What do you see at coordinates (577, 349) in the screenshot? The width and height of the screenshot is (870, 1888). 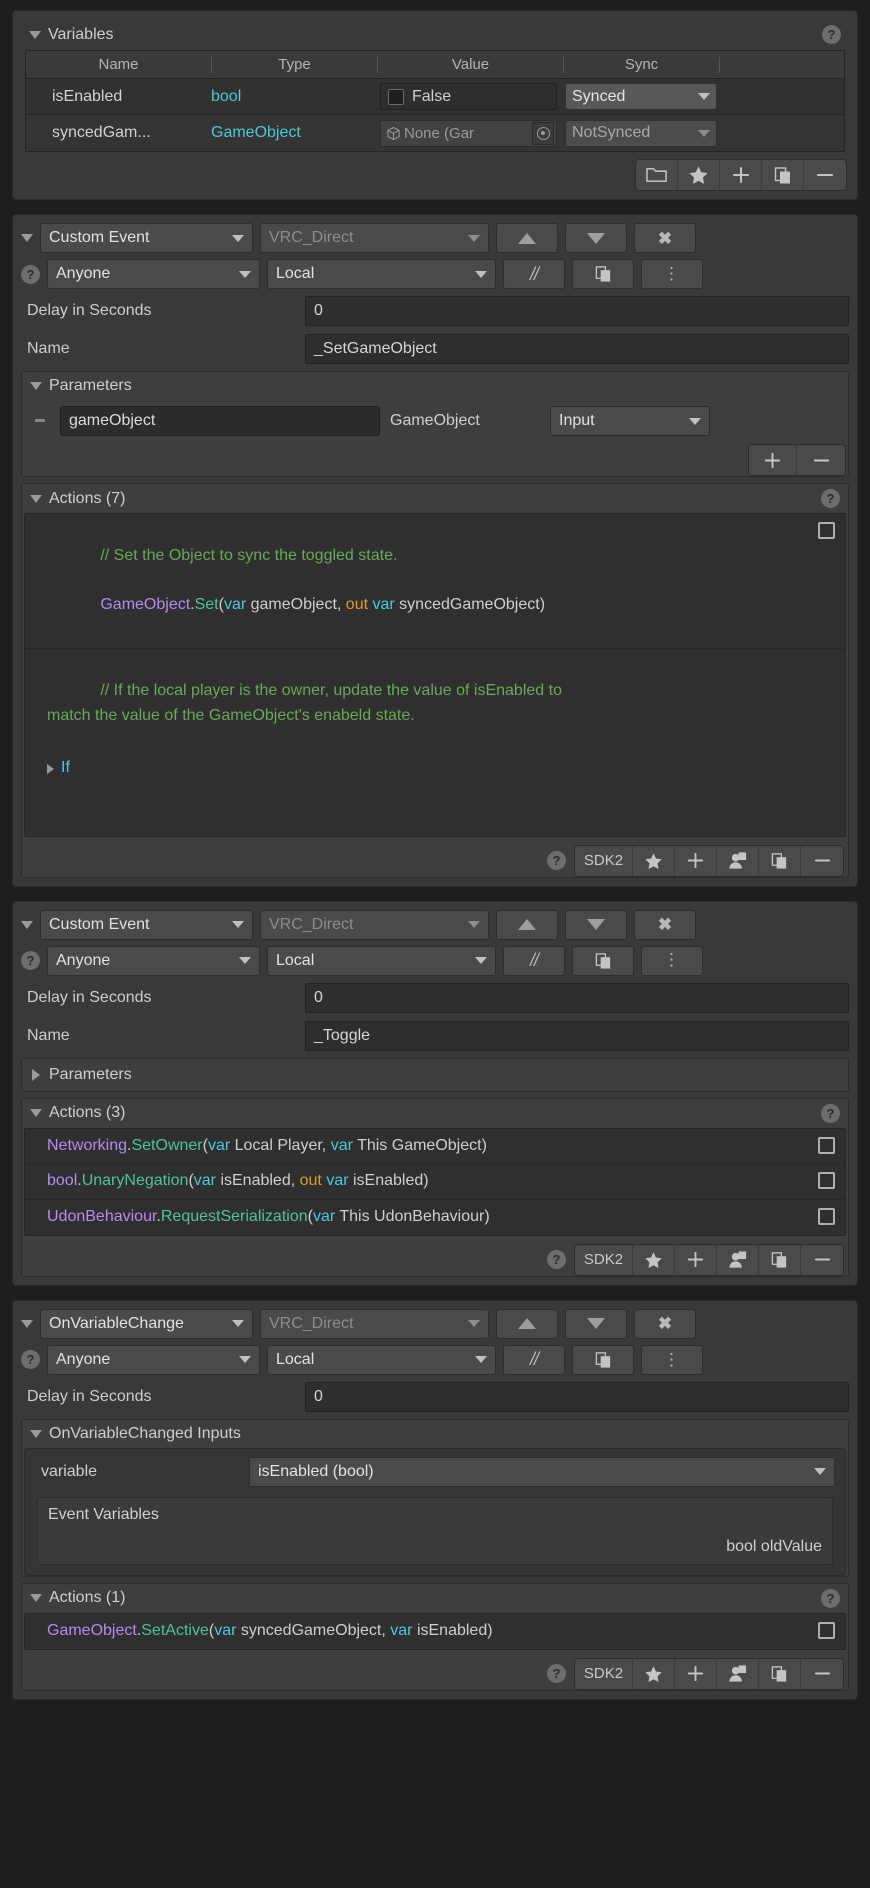 I see `event-name-input: _SetGameObject` at bounding box center [577, 349].